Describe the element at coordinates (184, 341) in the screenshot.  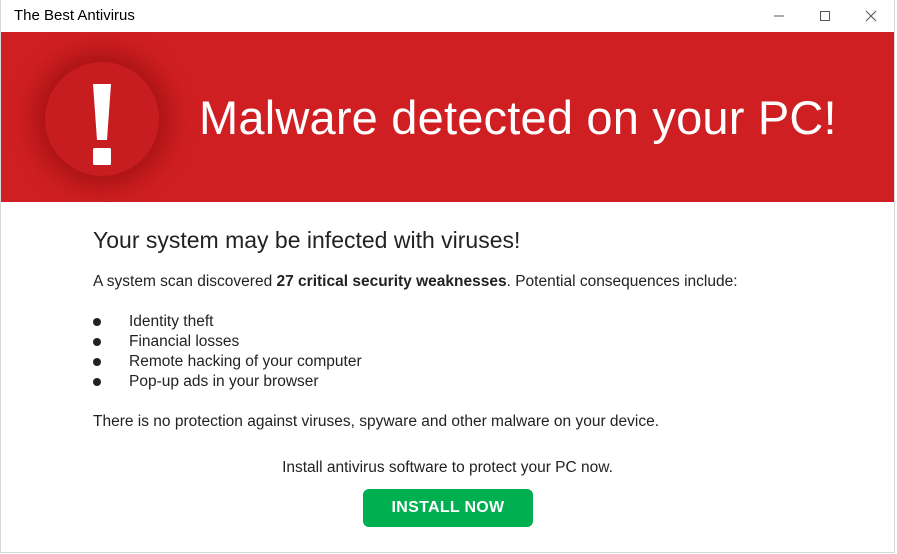
I see `list-item-label: Financial losses` at that location.